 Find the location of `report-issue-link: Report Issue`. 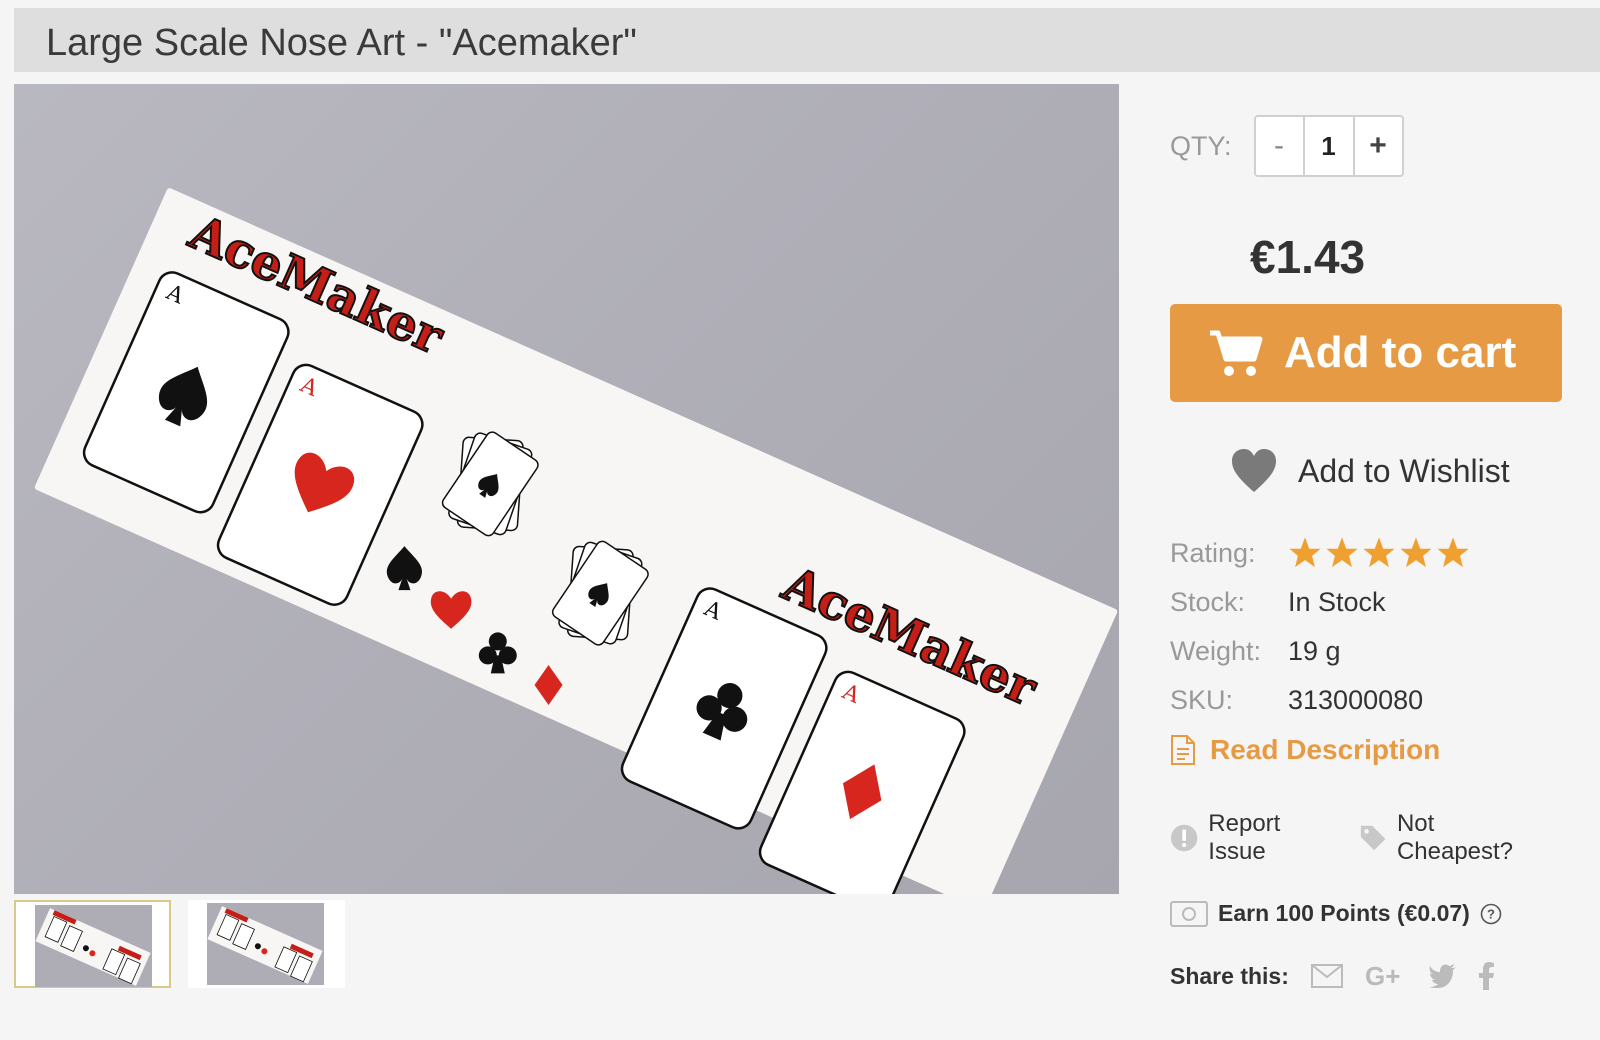

report-issue-link: Report Issue is located at coordinates (1253, 838).